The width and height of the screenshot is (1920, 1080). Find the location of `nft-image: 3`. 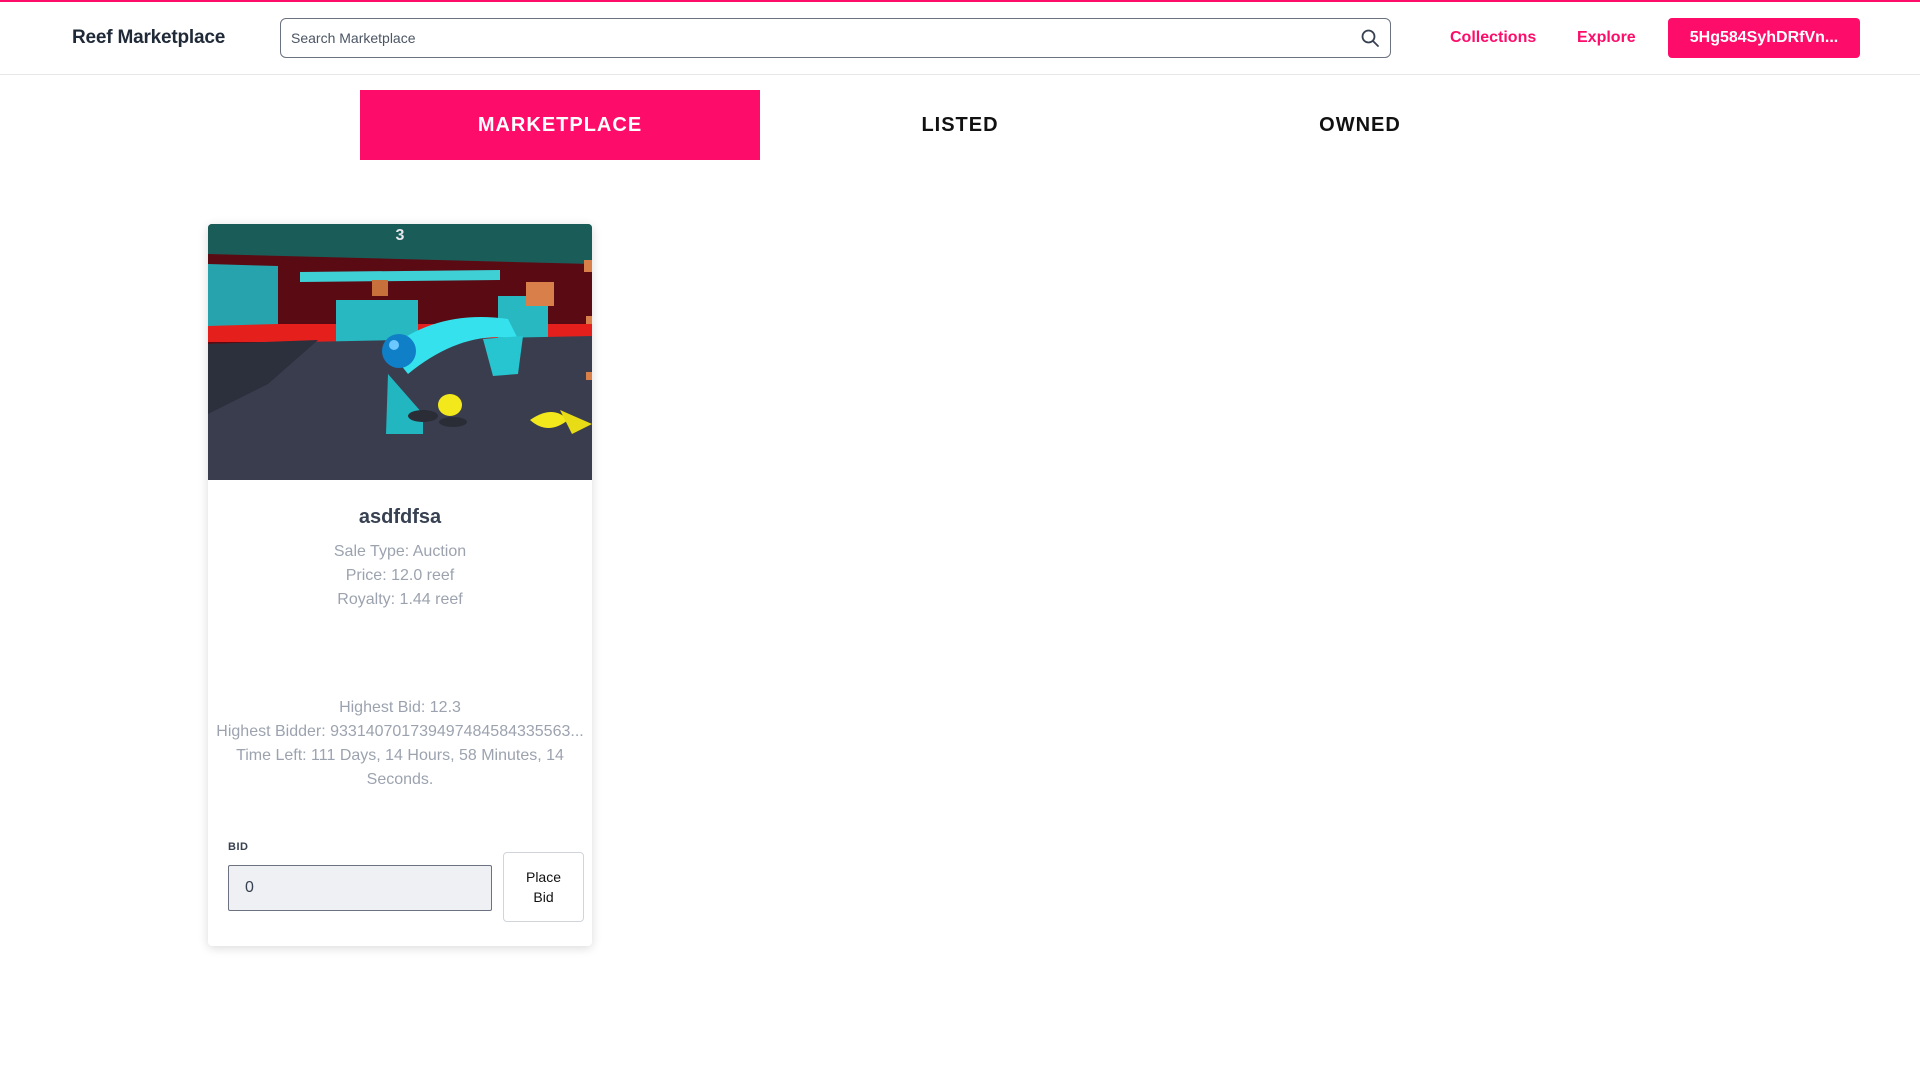

nft-image: 3 is located at coordinates (400, 352).